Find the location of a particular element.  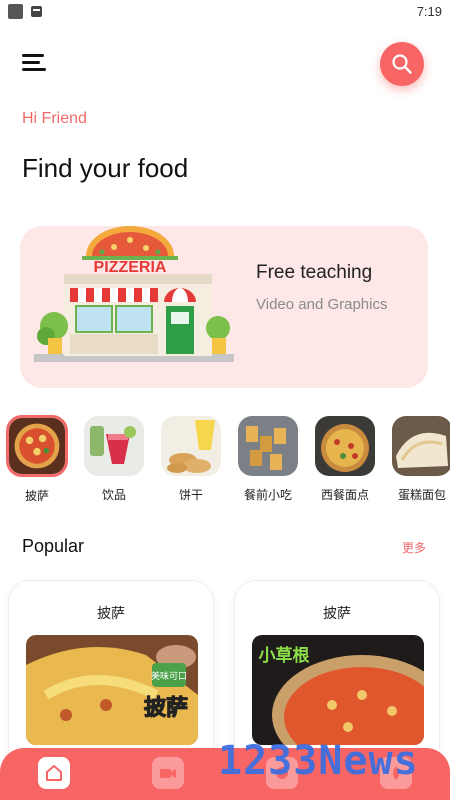

nav-home is located at coordinates (54, 773).